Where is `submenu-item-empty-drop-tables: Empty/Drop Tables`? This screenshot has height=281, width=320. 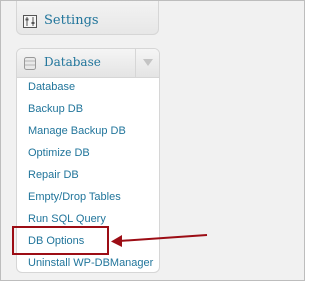 submenu-item-empty-drop-tables: Empty/Drop Tables is located at coordinates (74, 197).